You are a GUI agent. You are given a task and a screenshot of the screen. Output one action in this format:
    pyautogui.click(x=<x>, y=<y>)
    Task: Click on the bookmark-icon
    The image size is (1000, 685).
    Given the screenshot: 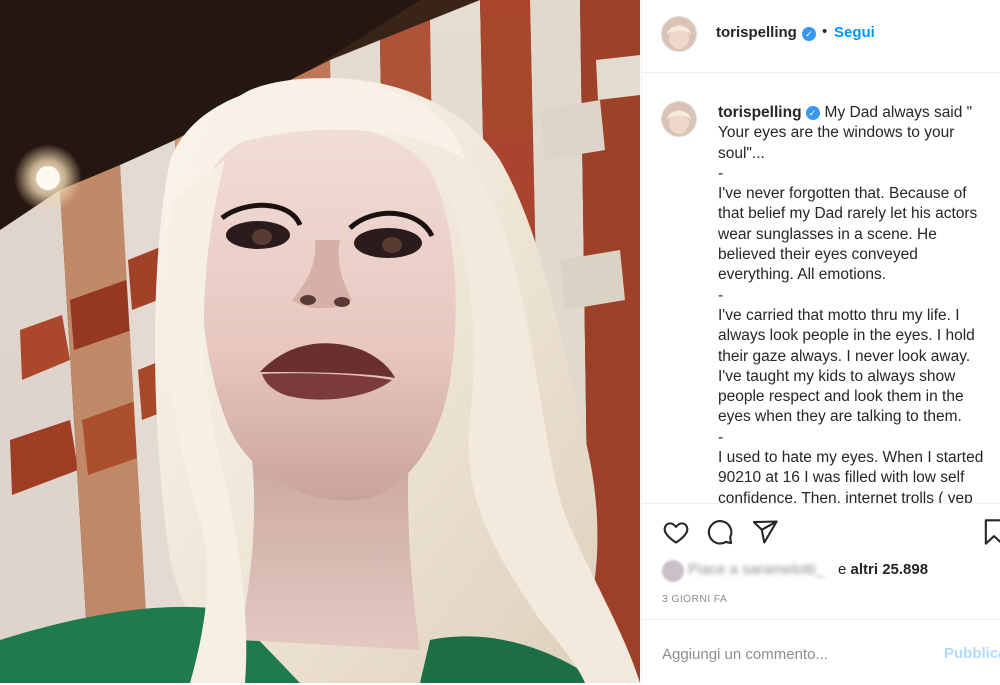 What is the action you would take?
    pyautogui.click(x=990, y=534)
    